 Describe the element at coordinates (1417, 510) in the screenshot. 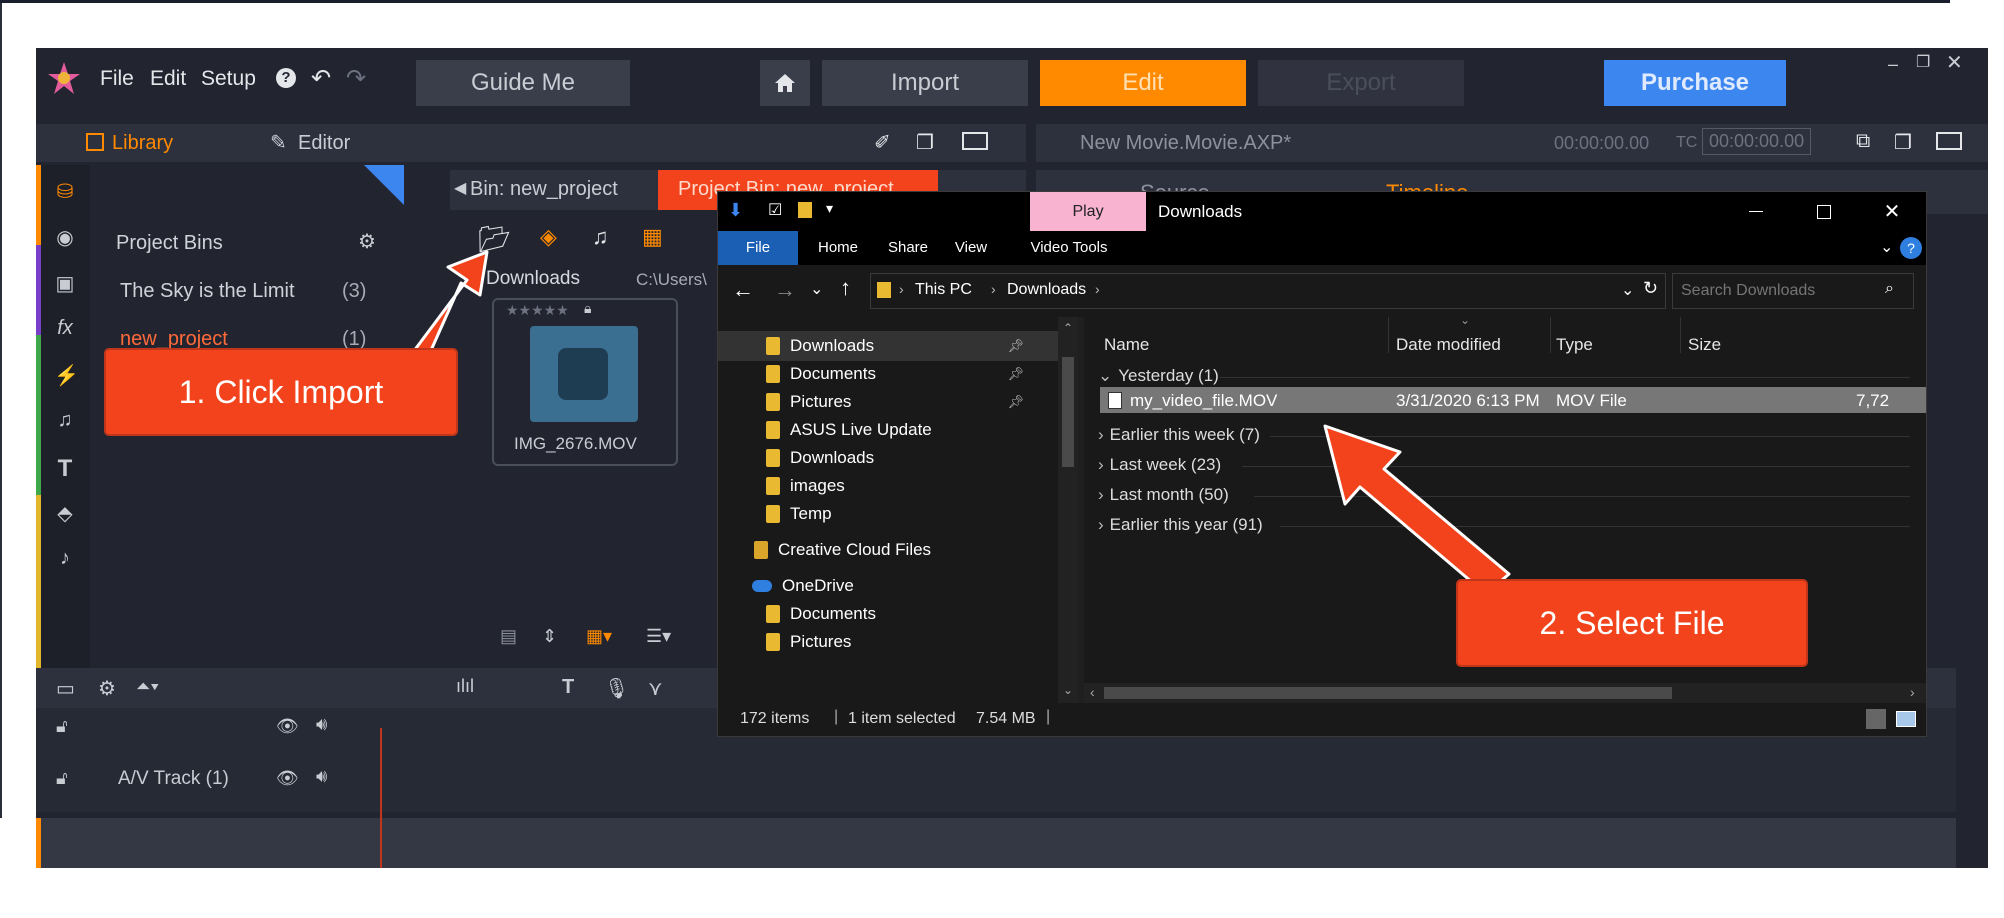

I see `arrow-to-file` at that location.